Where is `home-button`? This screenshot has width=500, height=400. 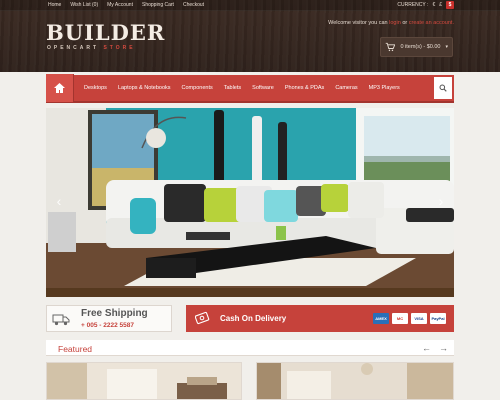 home-button is located at coordinates (60, 88).